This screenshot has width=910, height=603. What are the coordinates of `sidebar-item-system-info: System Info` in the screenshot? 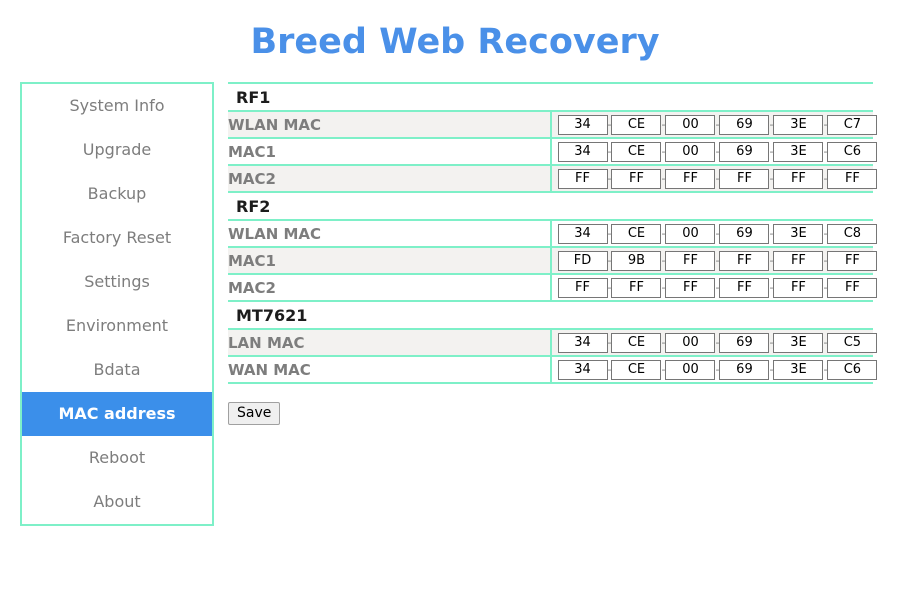 It's located at (117, 106).